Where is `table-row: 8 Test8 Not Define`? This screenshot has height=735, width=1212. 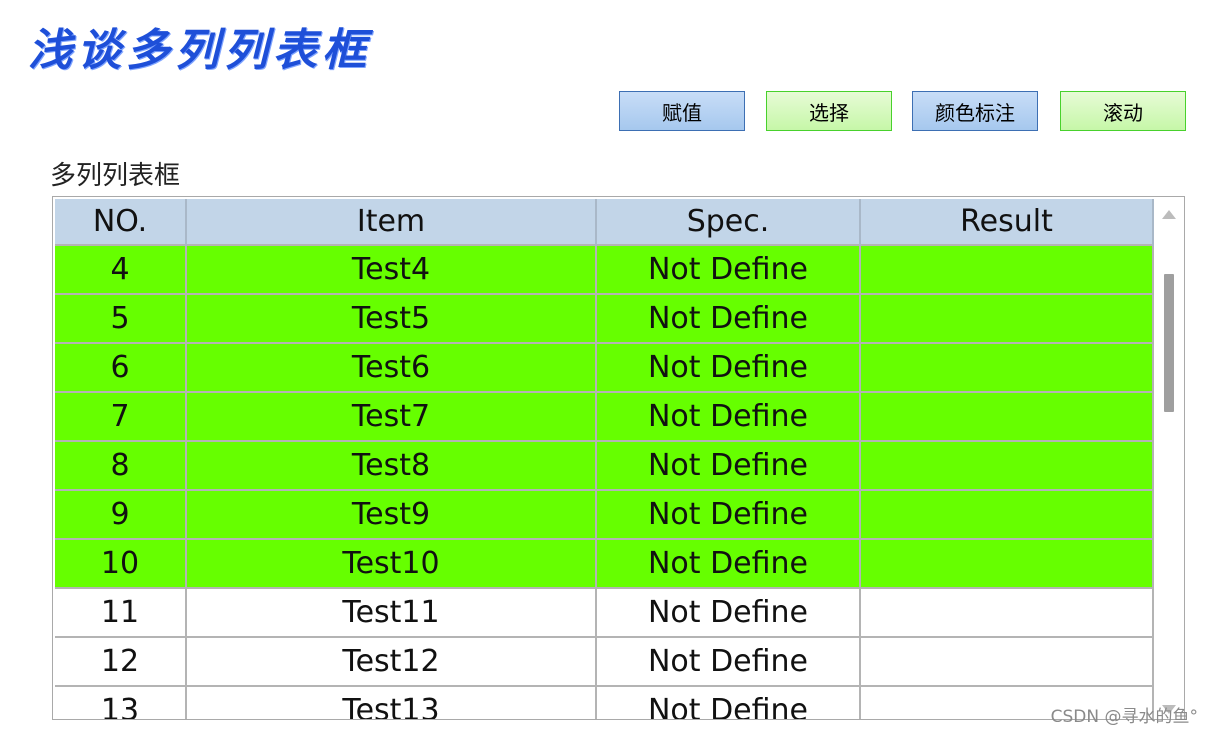 table-row: 8 Test8 Not Define is located at coordinates (604, 465).